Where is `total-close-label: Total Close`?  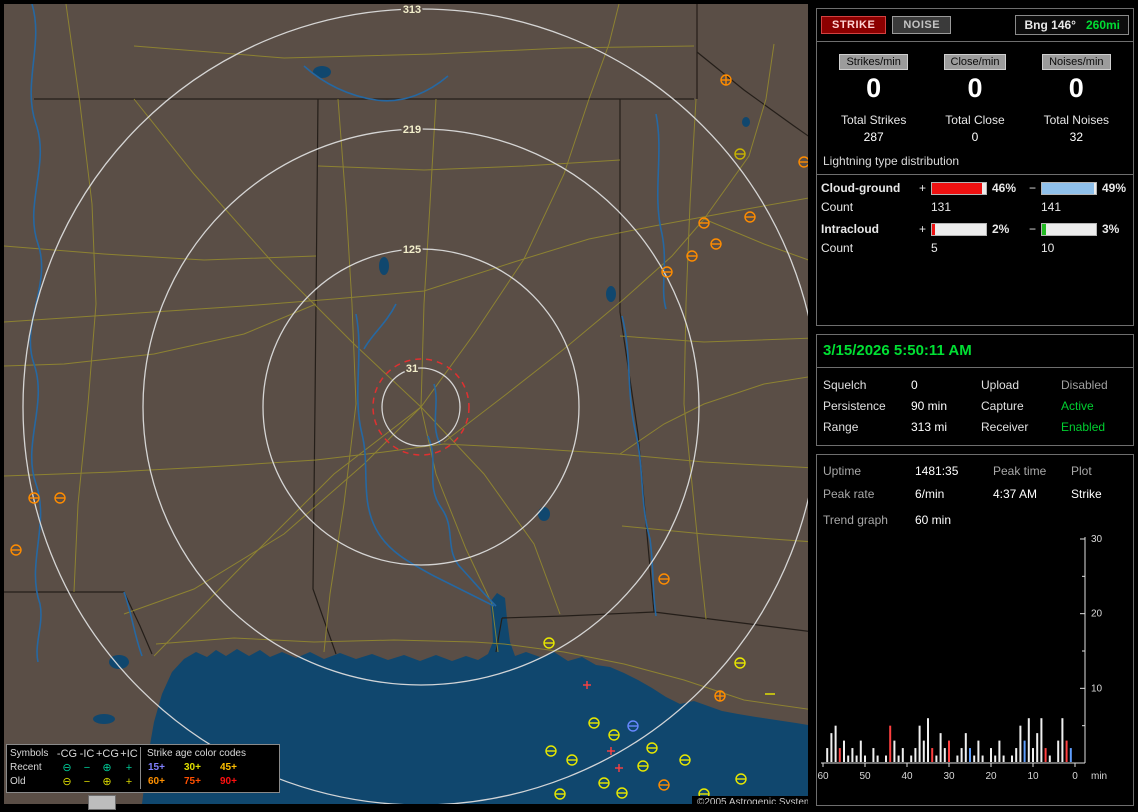
total-close-label: Total Close is located at coordinates (975, 120).